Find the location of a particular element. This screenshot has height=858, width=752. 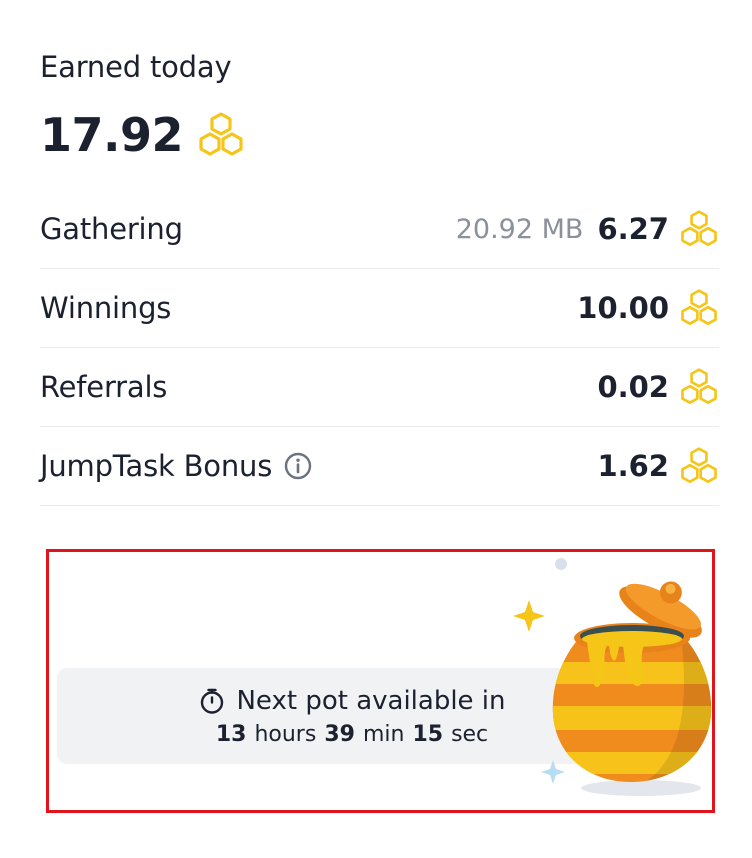

countdown-minutes-unit: min is located at coordinates (383, 734).